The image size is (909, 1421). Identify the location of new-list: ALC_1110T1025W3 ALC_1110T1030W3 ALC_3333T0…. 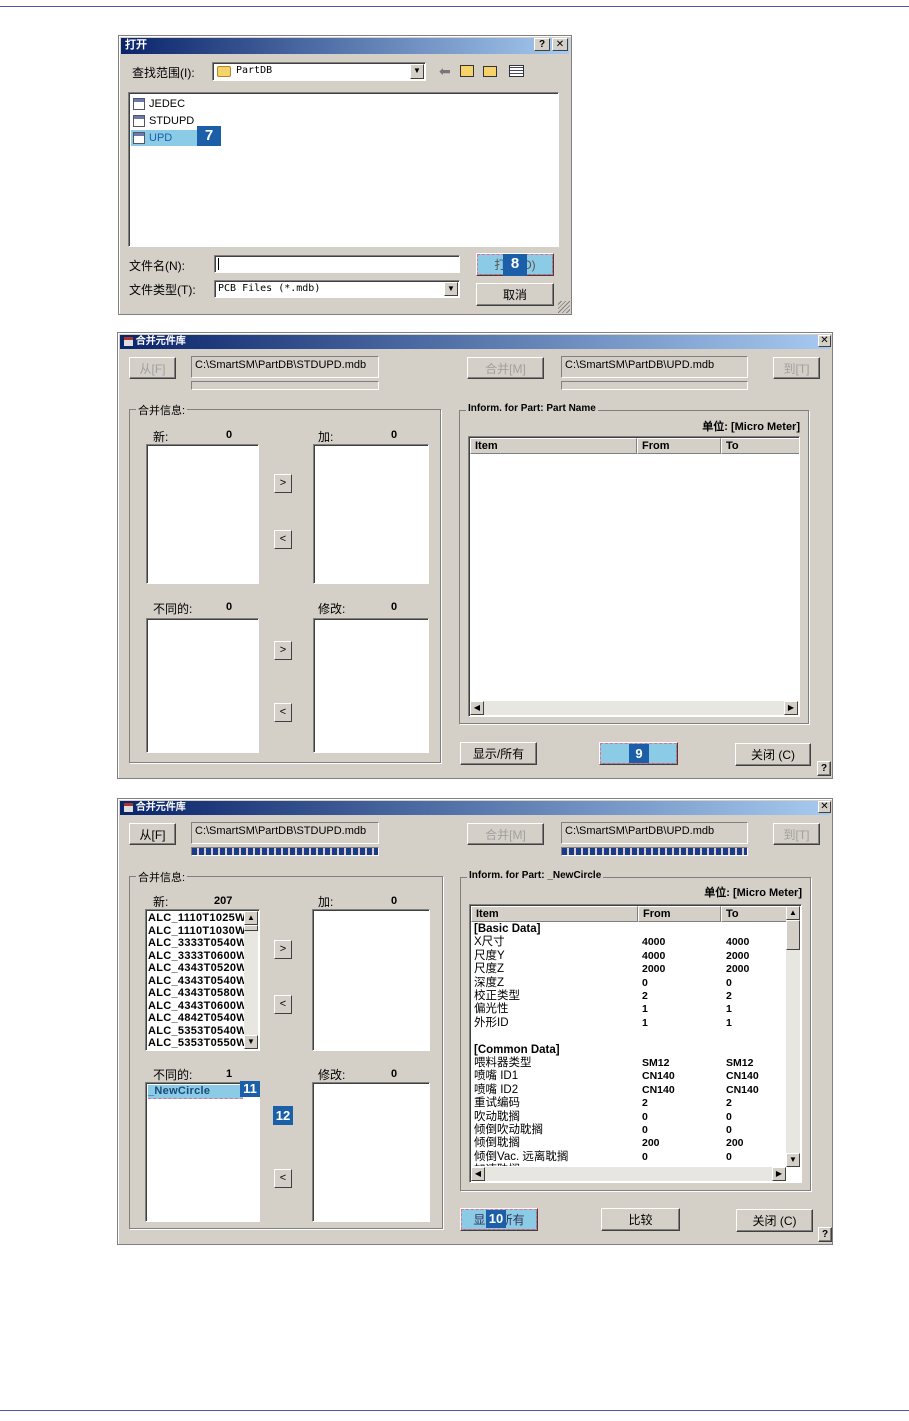
(202, 980).